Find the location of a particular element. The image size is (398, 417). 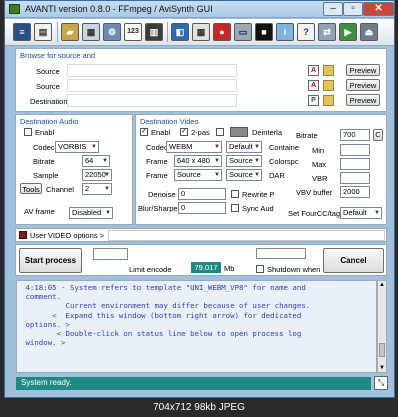

user-options-row: User VIDEO options > is located at coordinates (201, 235).